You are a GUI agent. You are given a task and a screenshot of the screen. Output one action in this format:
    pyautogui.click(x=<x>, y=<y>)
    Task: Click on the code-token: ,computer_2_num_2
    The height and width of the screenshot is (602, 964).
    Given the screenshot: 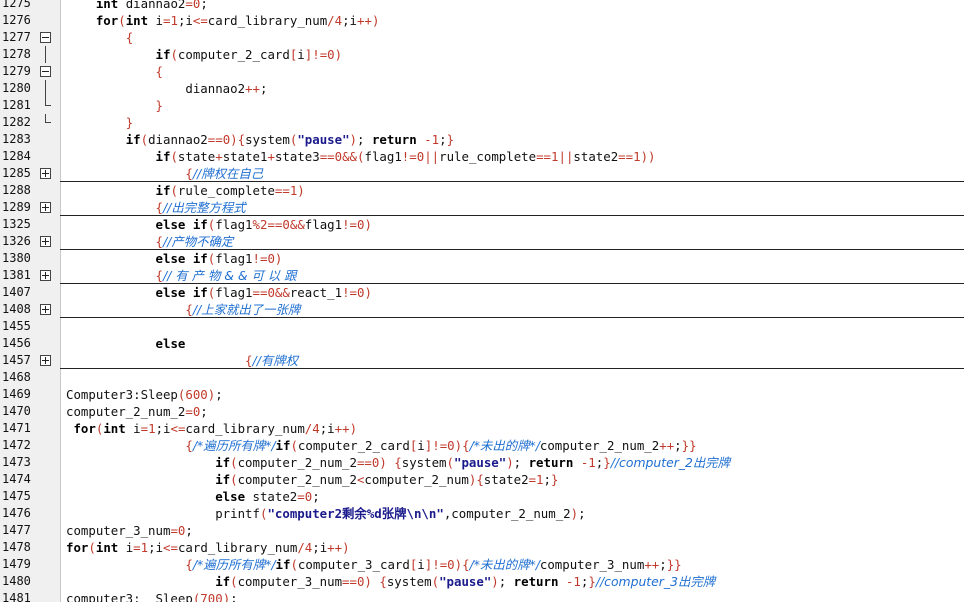 What is the action you would take?
    pyautogui.click(x=507, y=513)
    